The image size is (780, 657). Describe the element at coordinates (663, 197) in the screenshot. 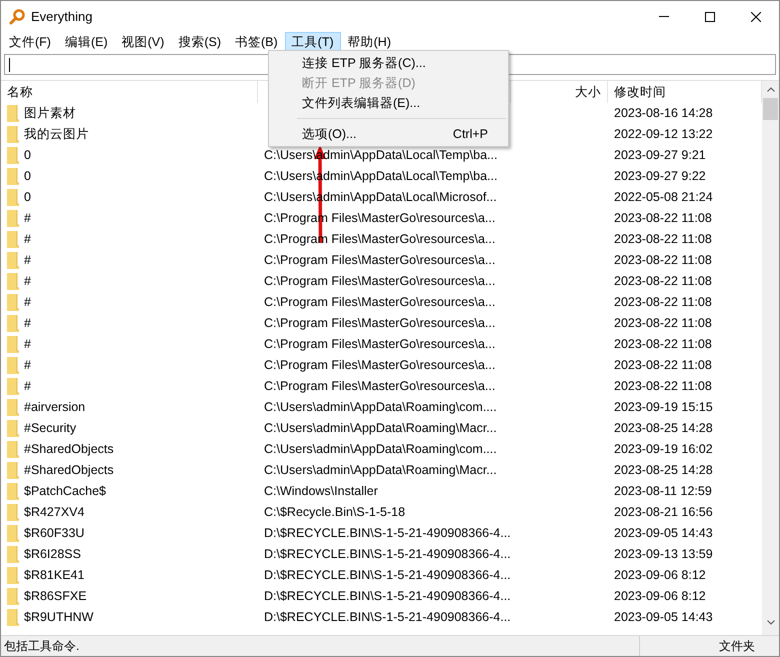

I see `modified-date: 2022-05-08 21:24` at that location.